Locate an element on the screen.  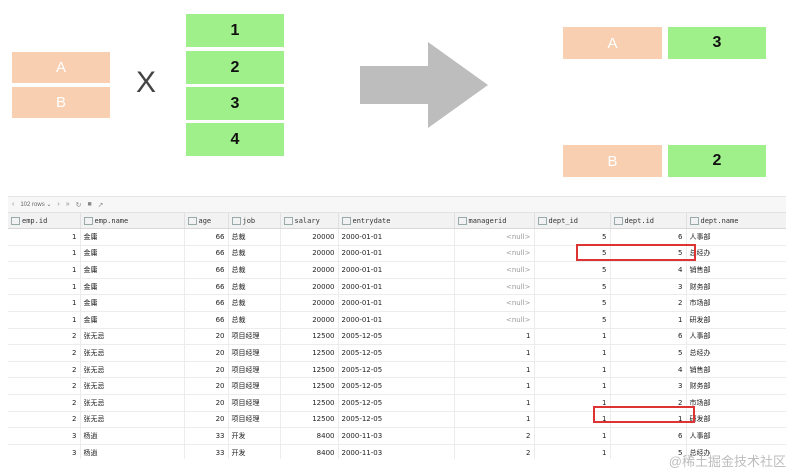
prev-page-icon: ‹ is located at coordinates (13, 204).